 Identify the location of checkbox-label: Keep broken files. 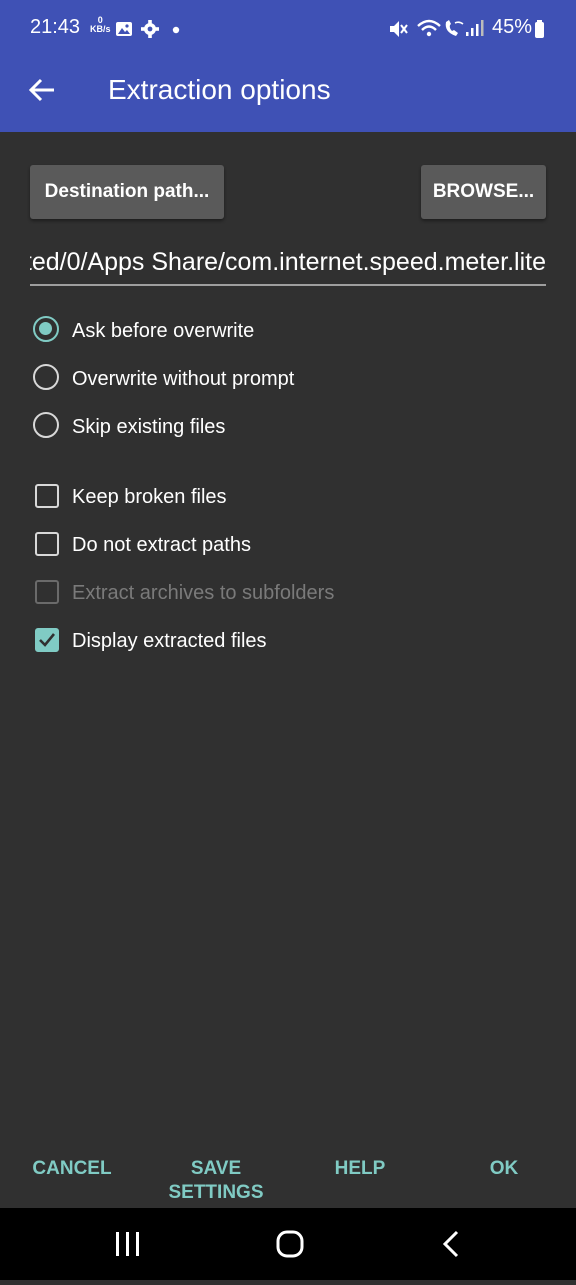
(149, 497).